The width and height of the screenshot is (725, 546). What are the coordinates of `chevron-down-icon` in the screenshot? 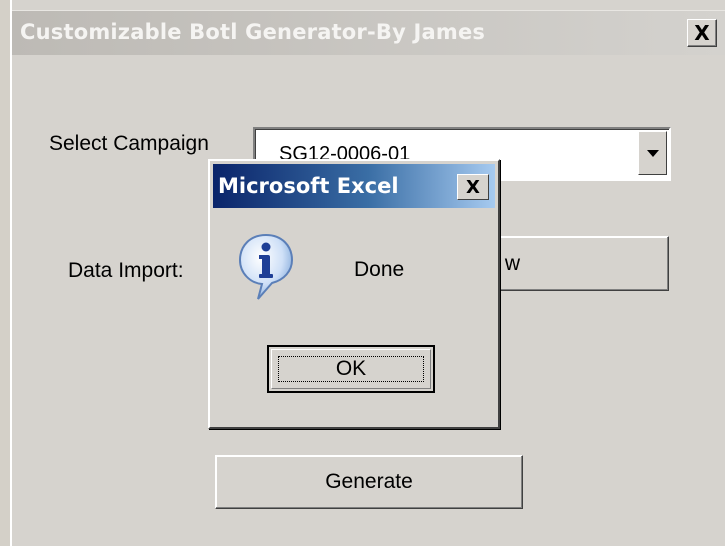 It's located at (652, 153).